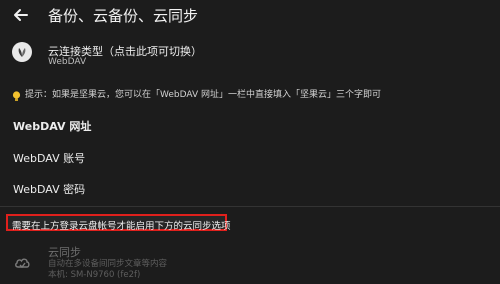 Image resolution: width=500 pixels, height=284 pixels. Describe the element at coordinates (52, 126) in the screenshot. I see `webdav-url-field: WebDAV 网址` at that location.